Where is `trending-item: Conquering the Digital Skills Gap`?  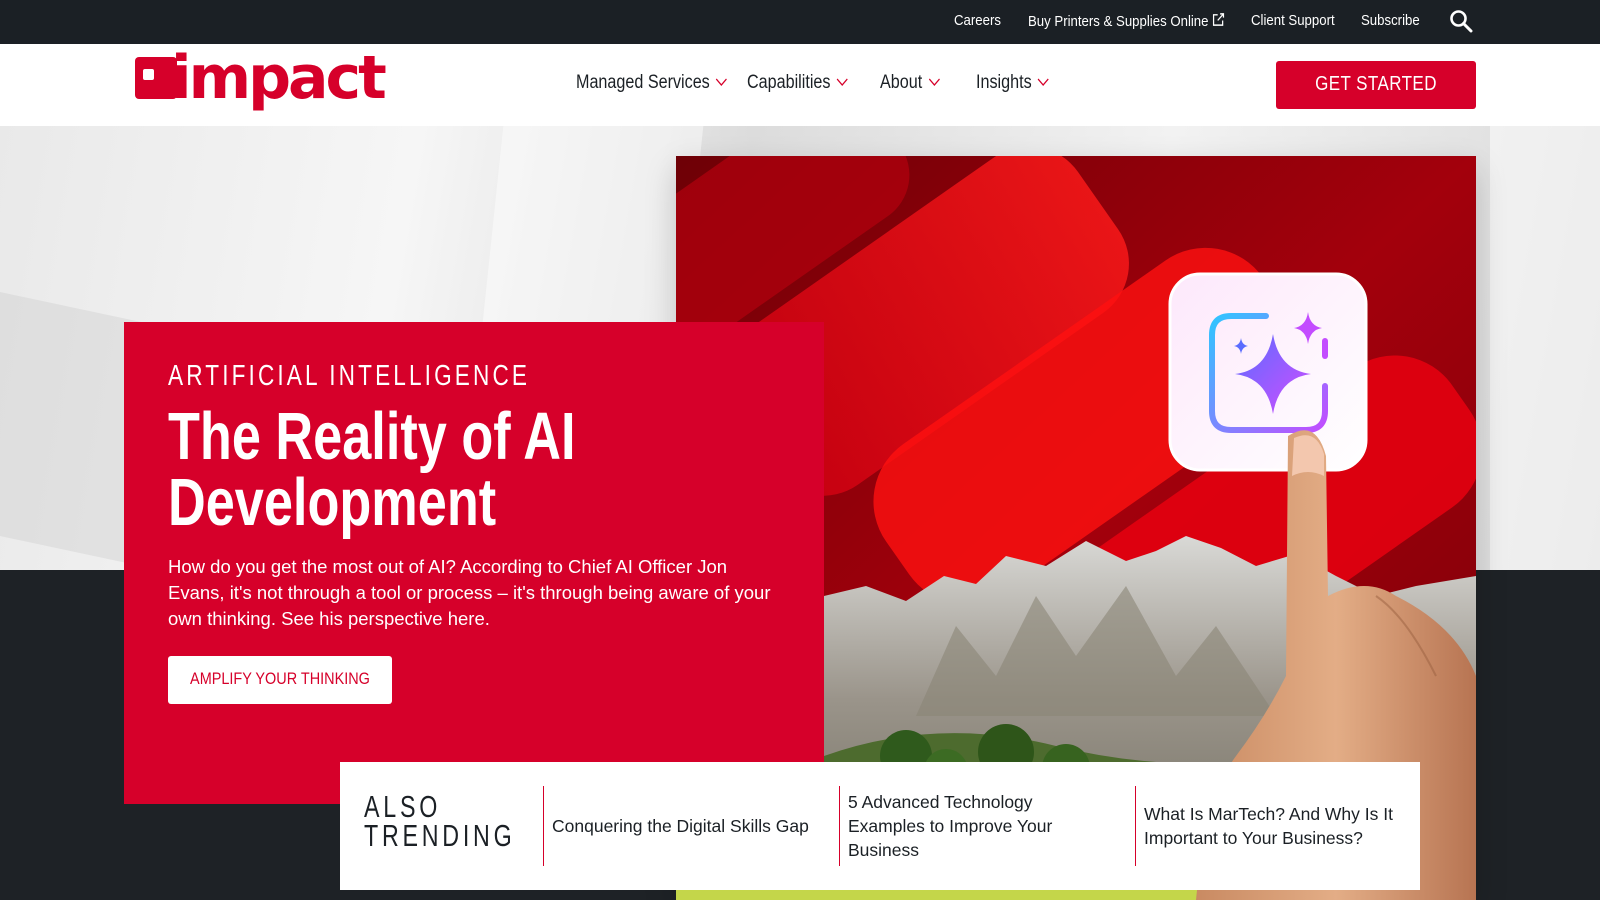 trending-item: Conquering the Digital Skills Gap is located at coordinates (678, 826).